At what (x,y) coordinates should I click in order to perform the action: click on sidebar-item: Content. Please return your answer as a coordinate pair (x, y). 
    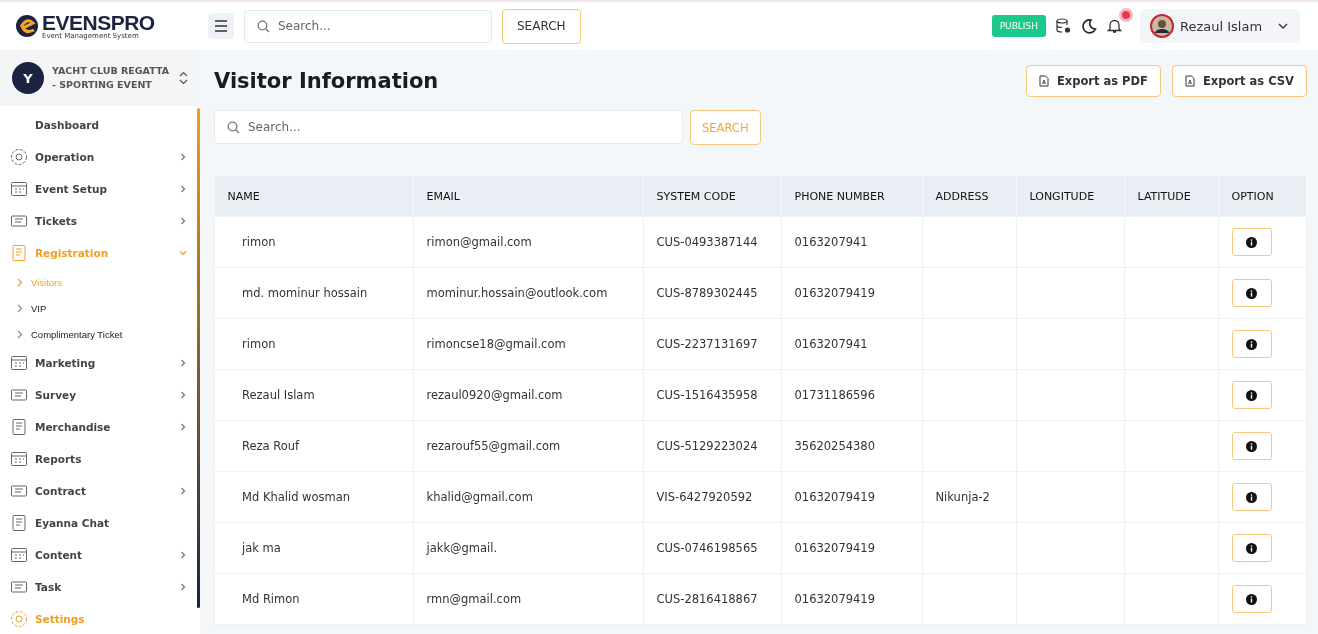
    Looking at the image, I should click on (100, 555).